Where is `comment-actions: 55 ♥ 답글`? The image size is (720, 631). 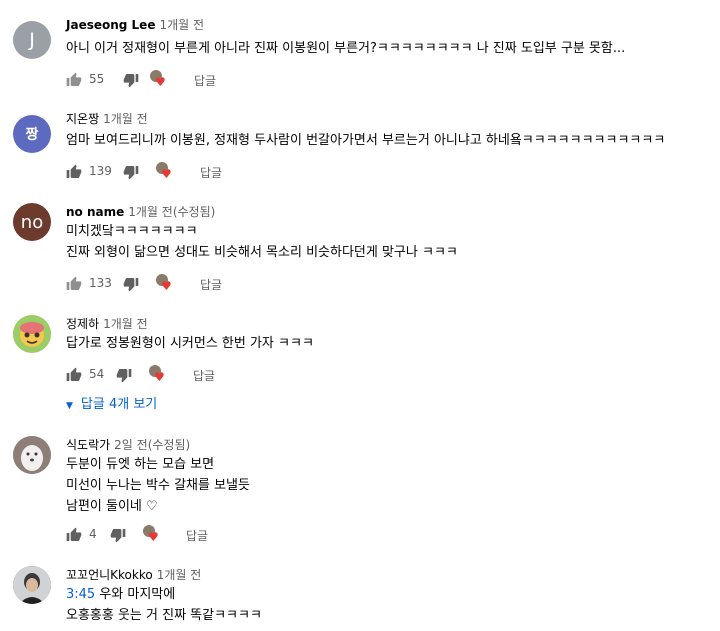
comment-actions: 55 ♥ 답글 is located at coordinates (216, 80).